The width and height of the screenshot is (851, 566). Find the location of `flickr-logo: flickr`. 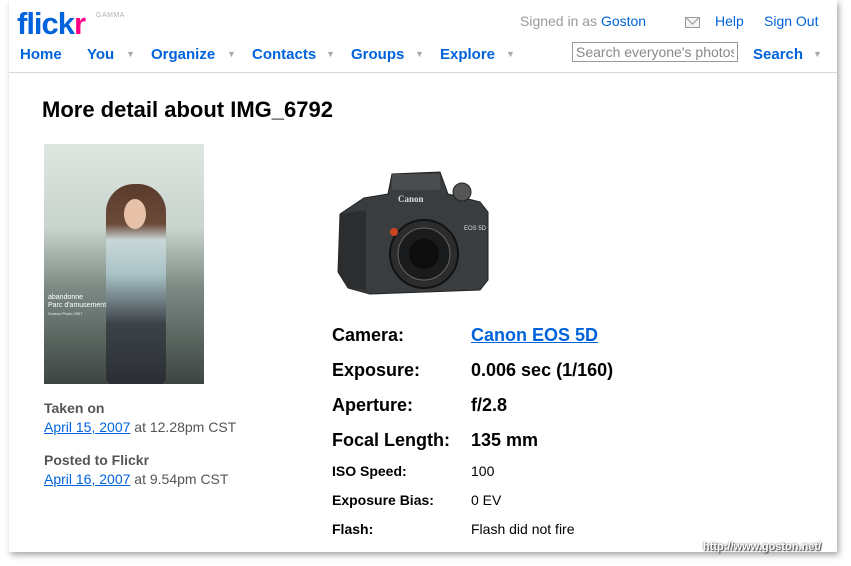

flickr-logo: flickr is located at coordinates (51, 24).